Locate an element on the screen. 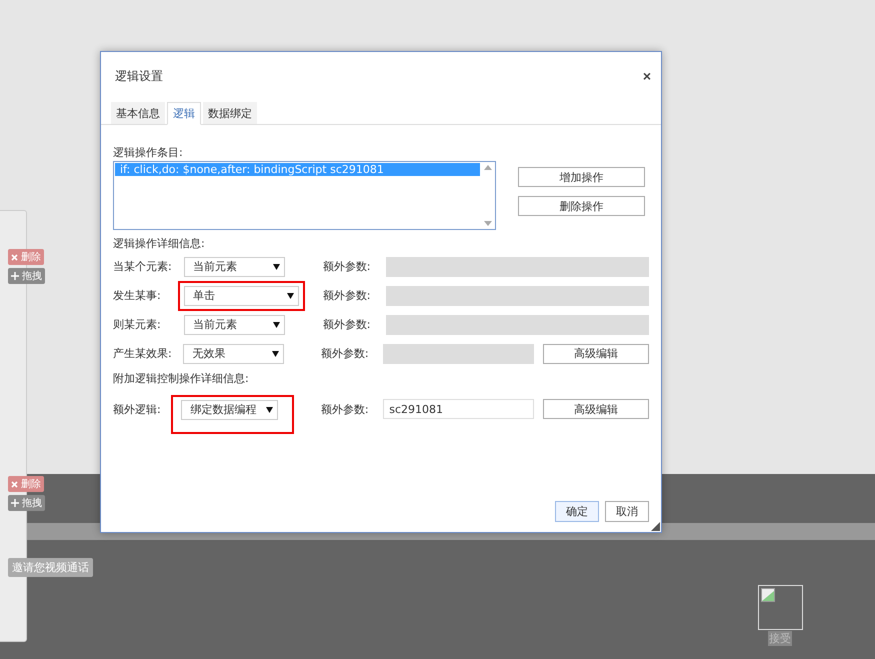  field-label: 则某元素: is located at coordinates (137, 324).